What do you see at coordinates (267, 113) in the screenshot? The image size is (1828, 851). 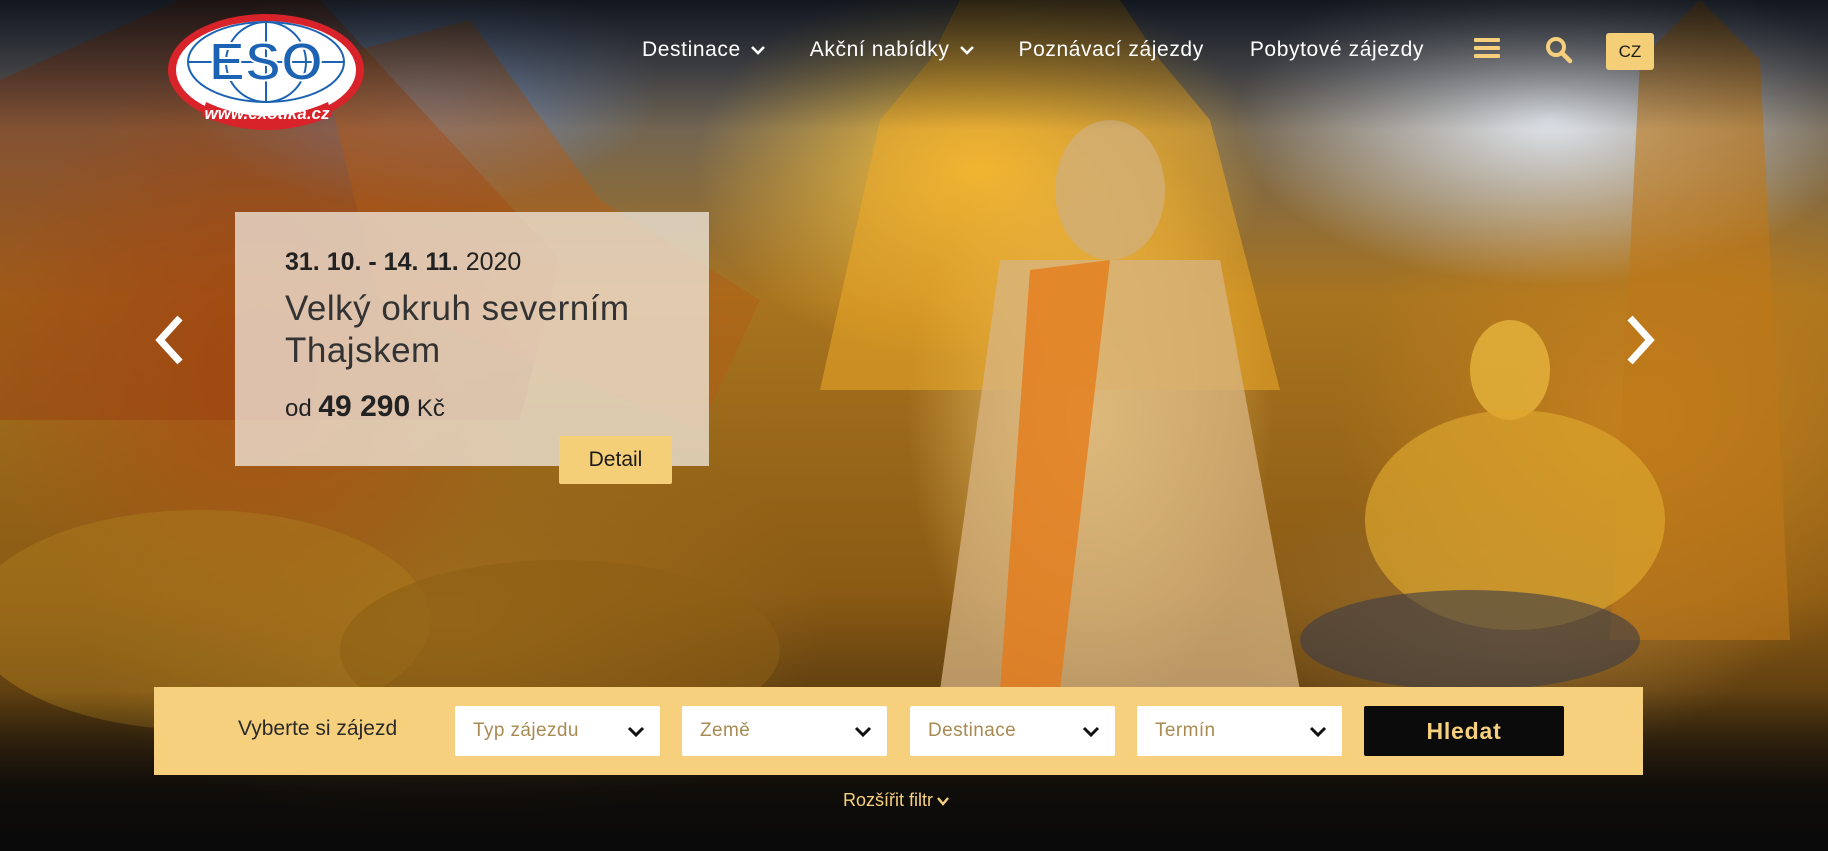 I see `logo-url: www.exotika.cz` at bounding box center [267, 113].